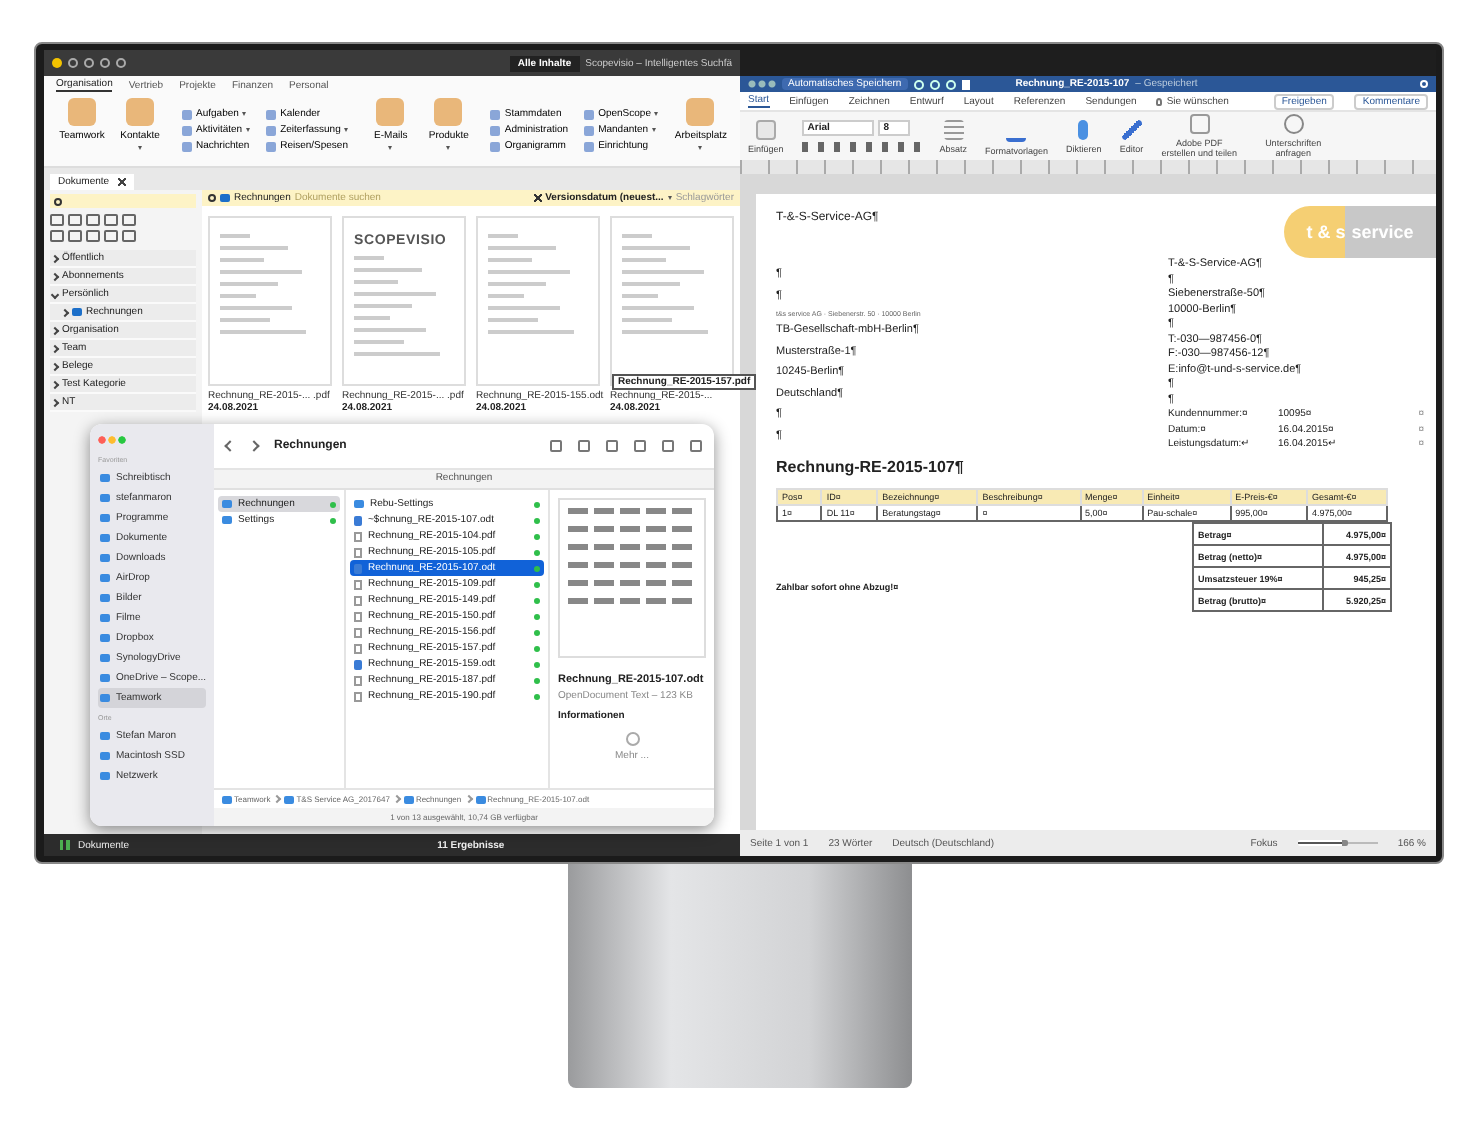  Describe the element at coordinates (765, 129) in the screenshot. I see `paste-icon` at that location.